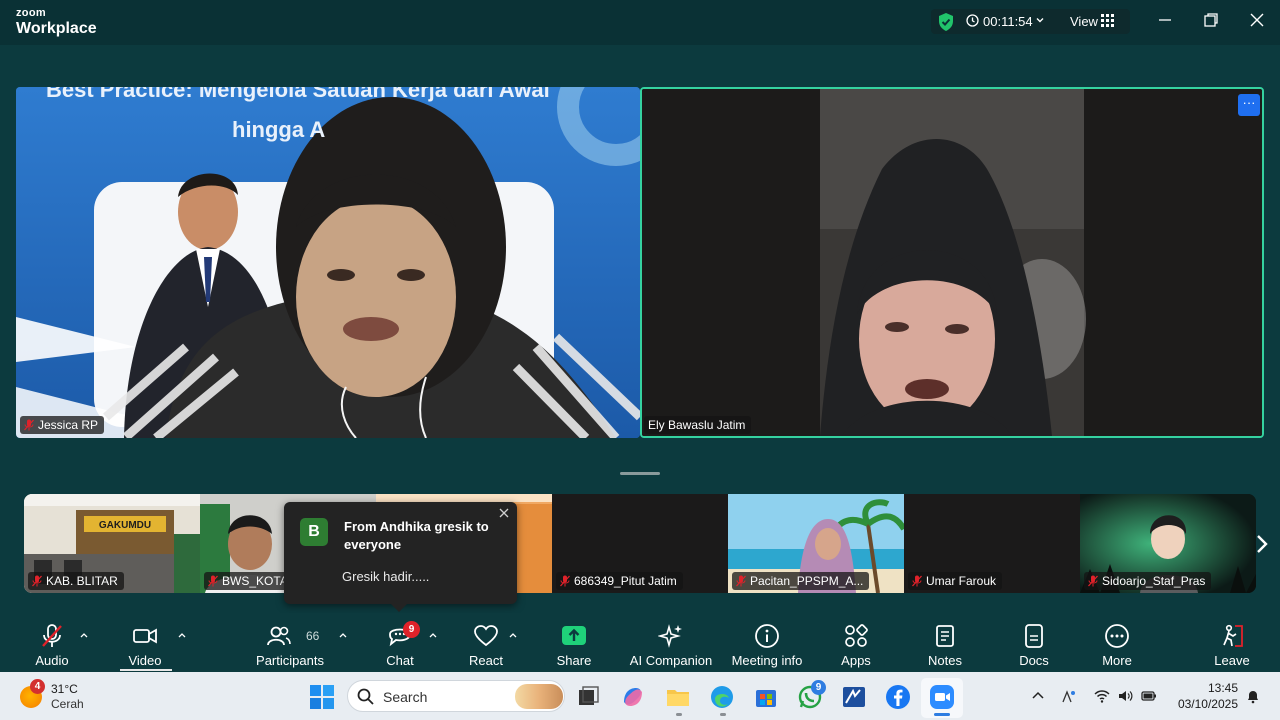 The image size is (1280, 720). I want to click on weather-condition: Cerah, so click(67, 704).